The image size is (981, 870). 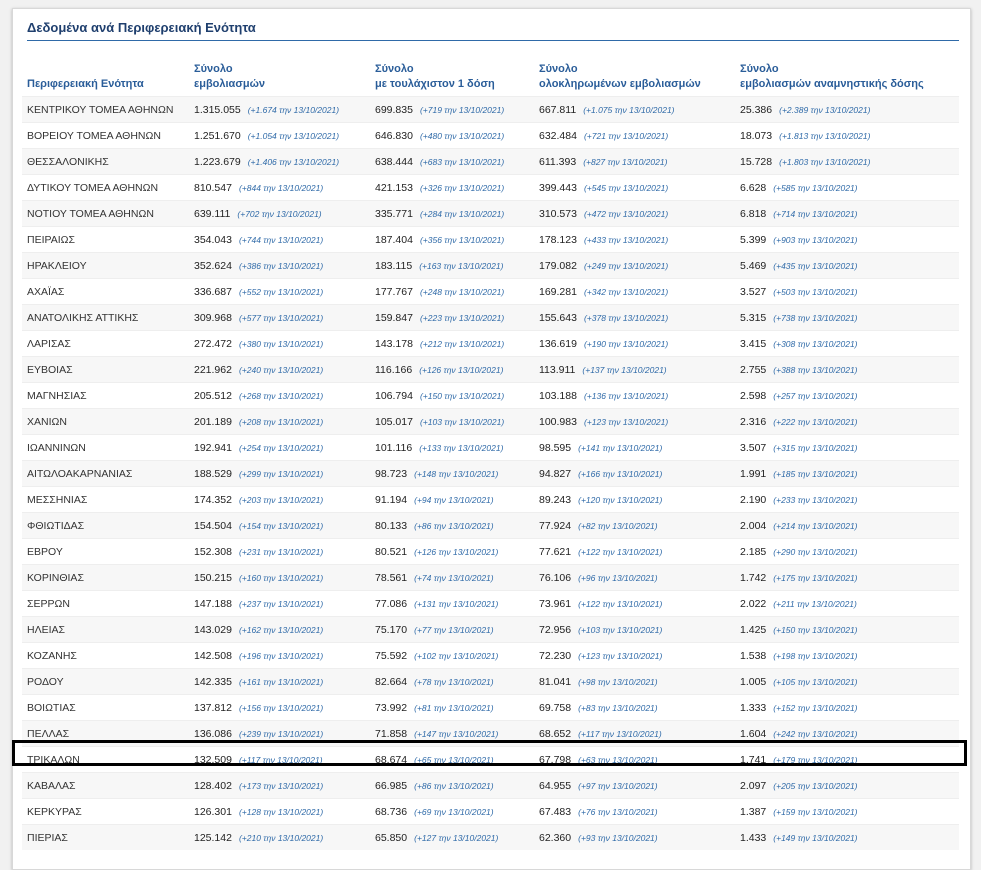 I want to click on at-least-one-dose-value: 183.115, so click(x=394, y=265).